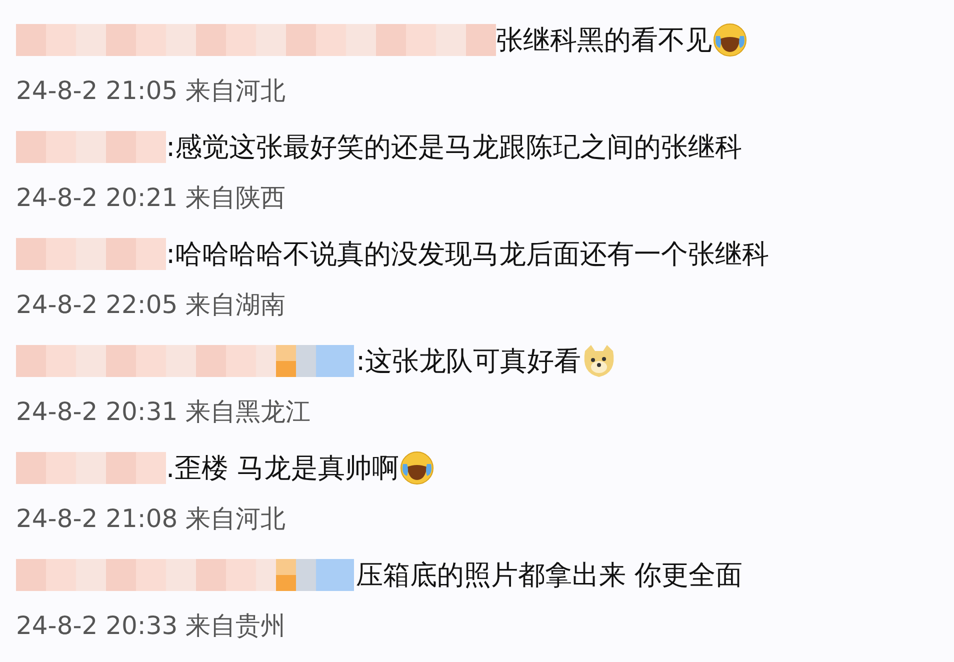  Describe the element at coordinates (283, 469) in the screenshot. I see `comment-text: .歪楼 马龙是真帅啊` at that location.